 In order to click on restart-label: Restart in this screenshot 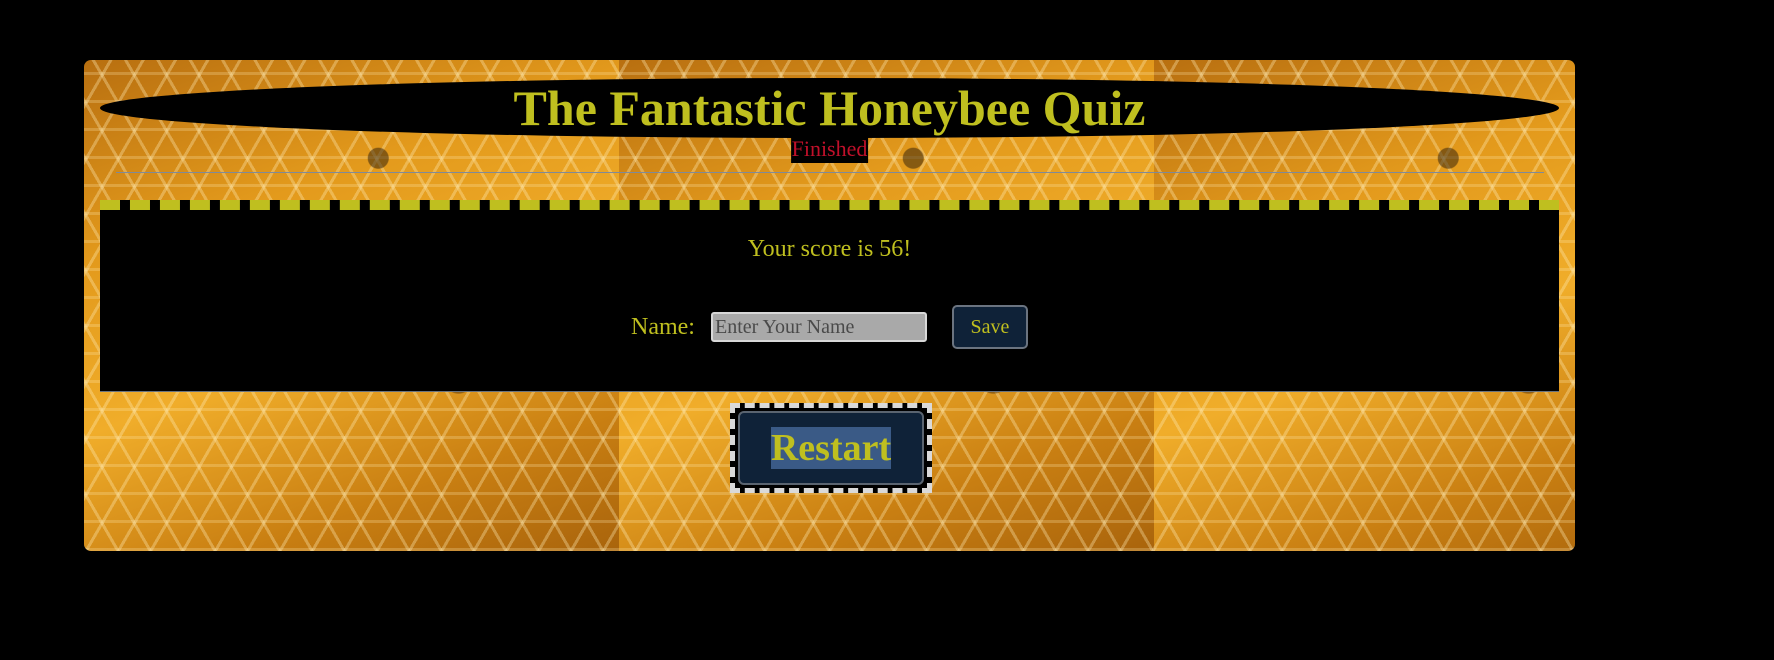, I will do `click(831, 448)`.